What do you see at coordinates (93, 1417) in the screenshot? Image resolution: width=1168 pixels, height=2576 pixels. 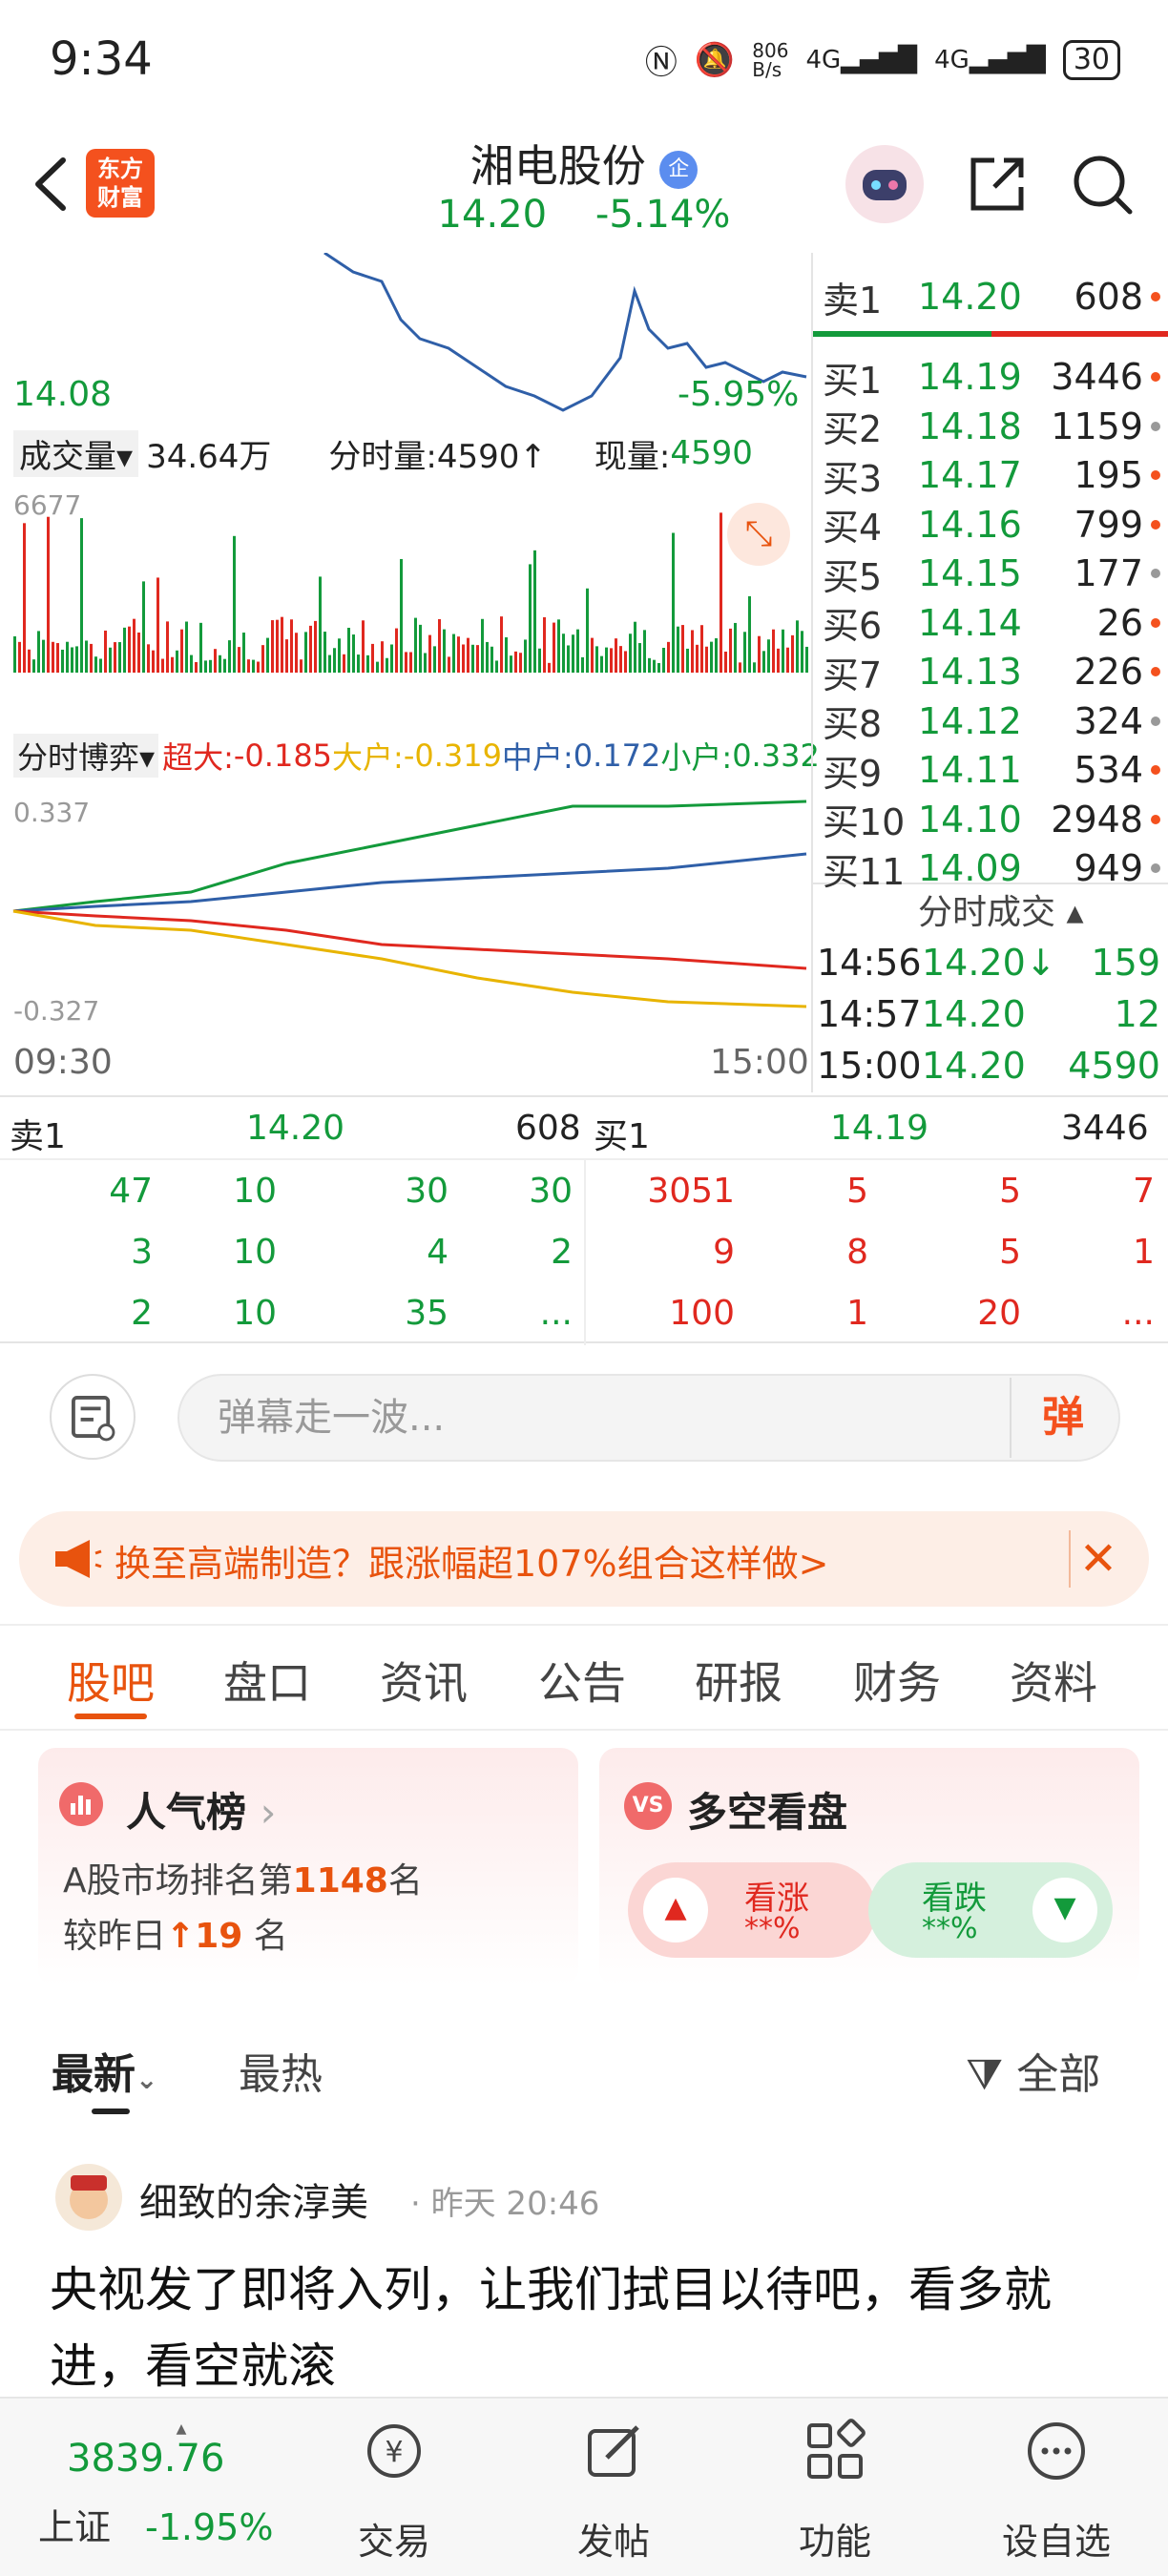 I see `danmaku-settings-icon` at bounding box center [93, 1417].